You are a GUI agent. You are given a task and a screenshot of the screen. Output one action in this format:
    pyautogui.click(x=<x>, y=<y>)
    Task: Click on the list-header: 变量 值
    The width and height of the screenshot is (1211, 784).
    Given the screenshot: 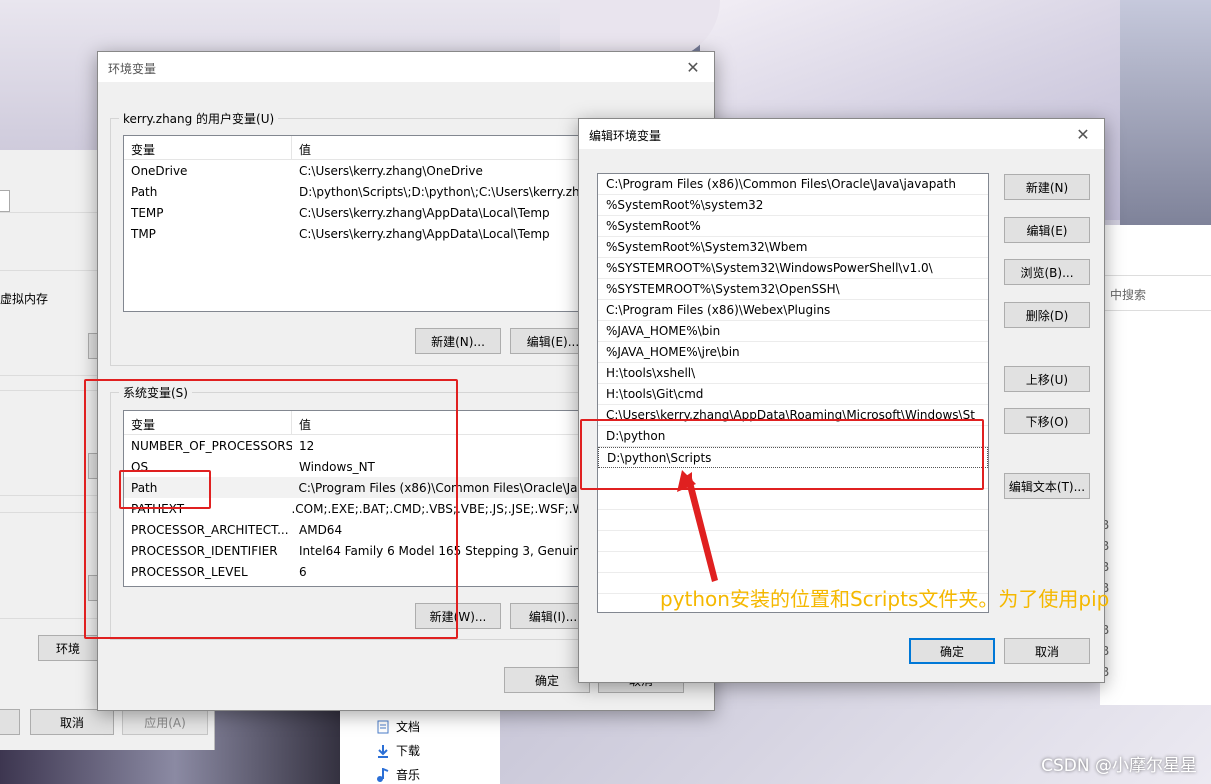 What is the action you would take?
    pyautogui.click(x=358, y=148)
    